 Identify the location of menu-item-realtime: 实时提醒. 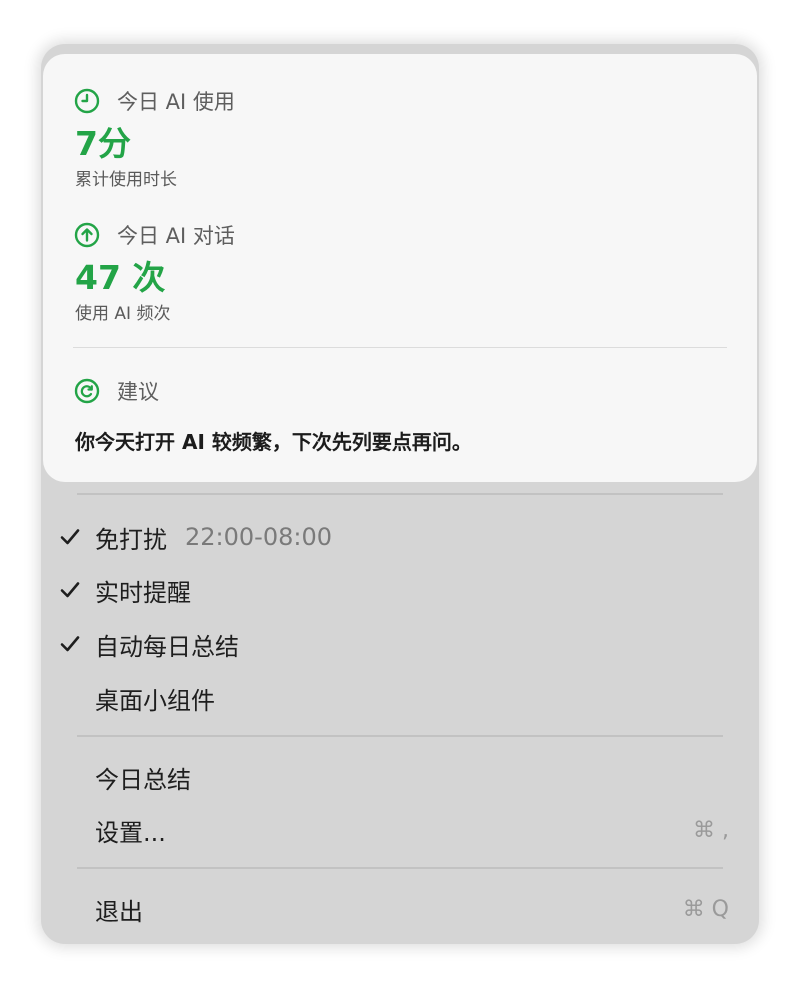
(394, 590).